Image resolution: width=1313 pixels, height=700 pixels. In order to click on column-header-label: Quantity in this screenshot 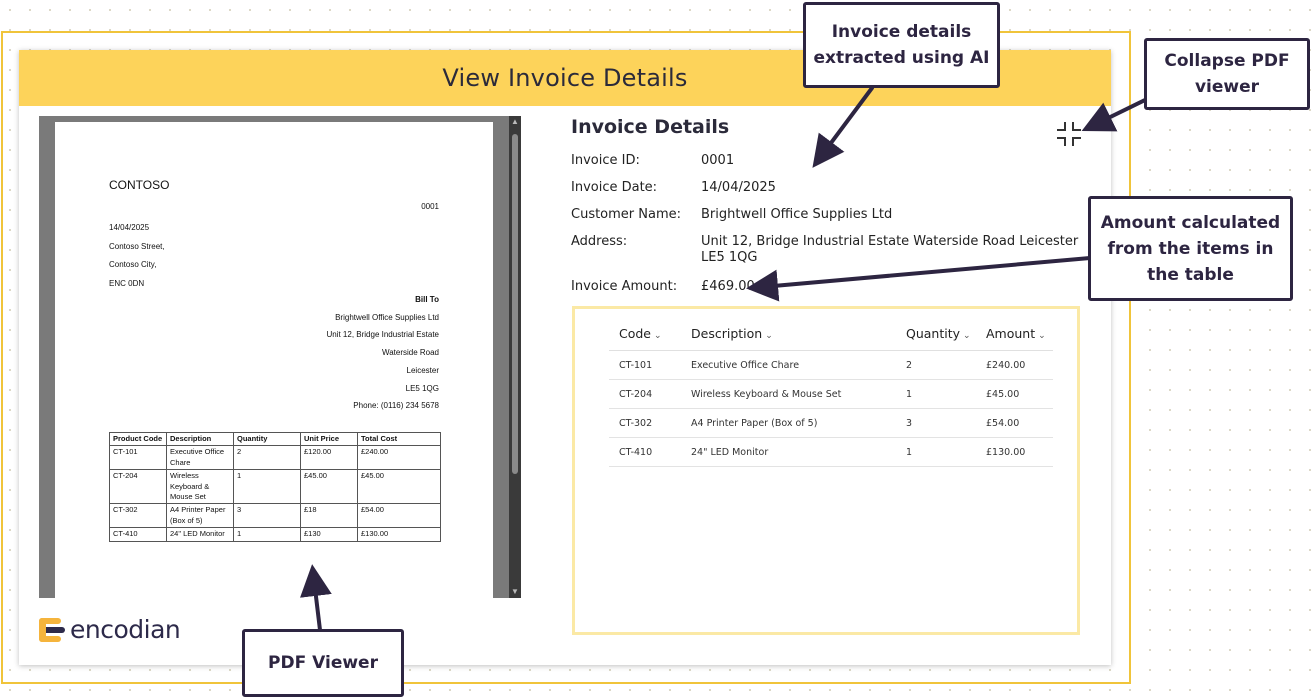, I will do `click(933, 333)`.